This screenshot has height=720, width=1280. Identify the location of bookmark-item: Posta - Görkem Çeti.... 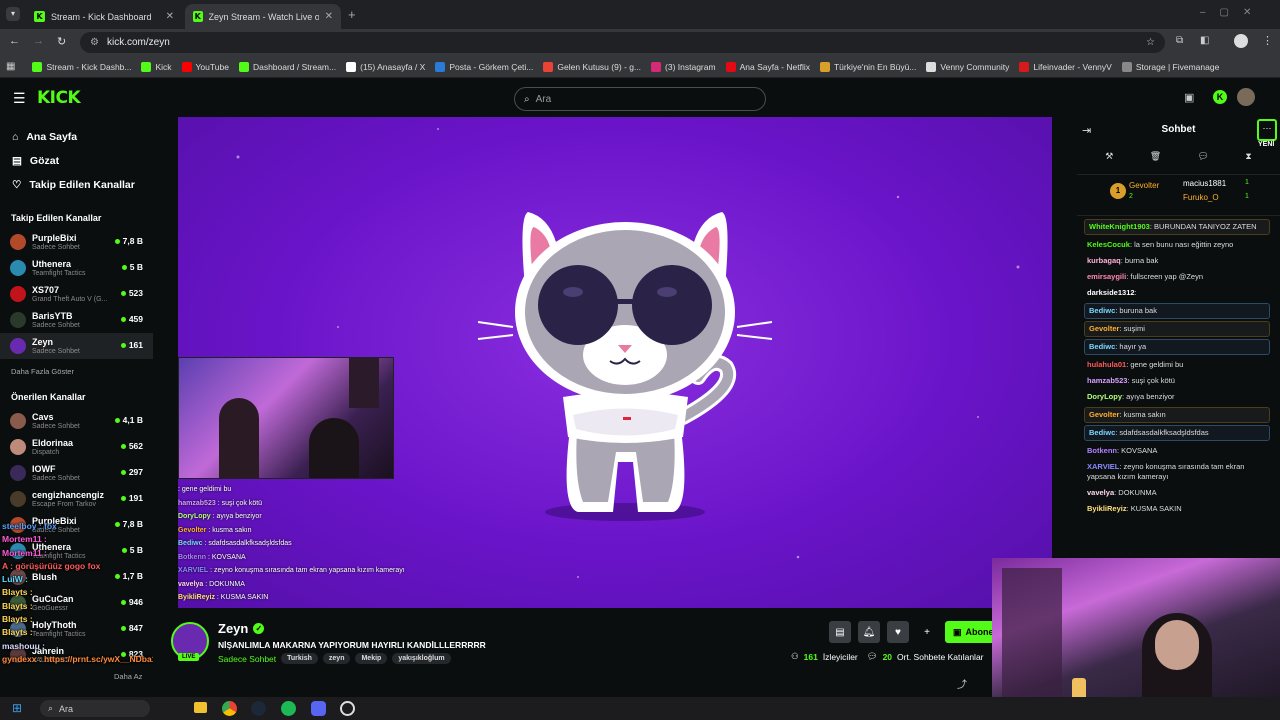
(484, 66).